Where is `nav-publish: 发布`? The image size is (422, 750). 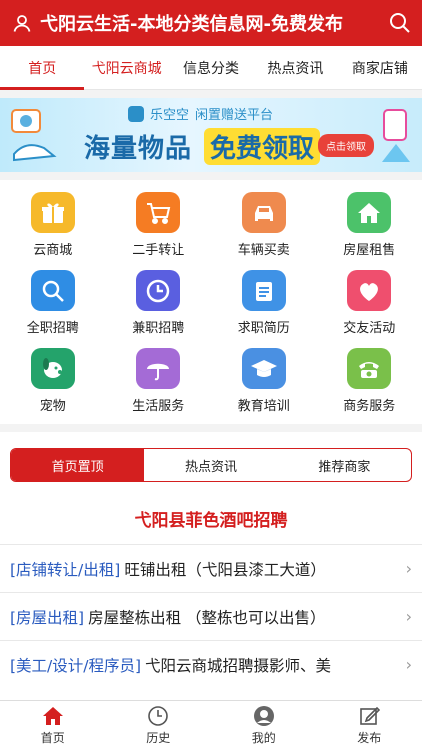 nav-publish: 发布 is located at coordinates (369, 725).